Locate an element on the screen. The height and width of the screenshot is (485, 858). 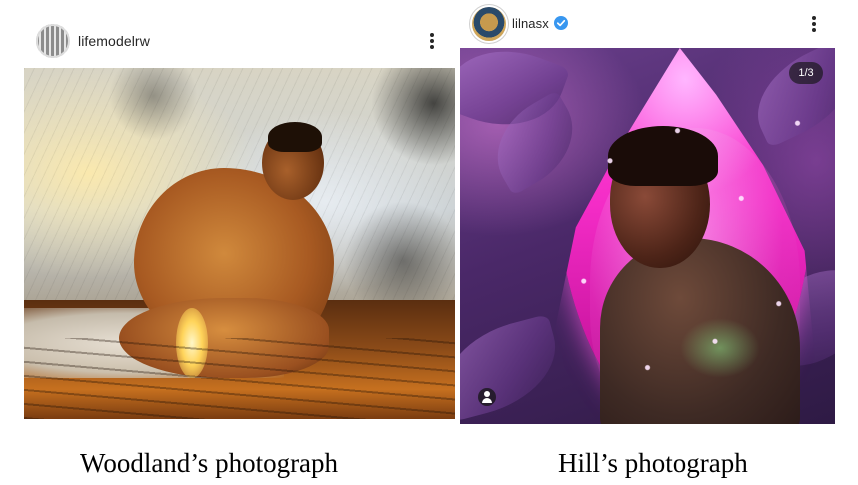
post-header: lifemodelrw is located at coordinates (239, 42).